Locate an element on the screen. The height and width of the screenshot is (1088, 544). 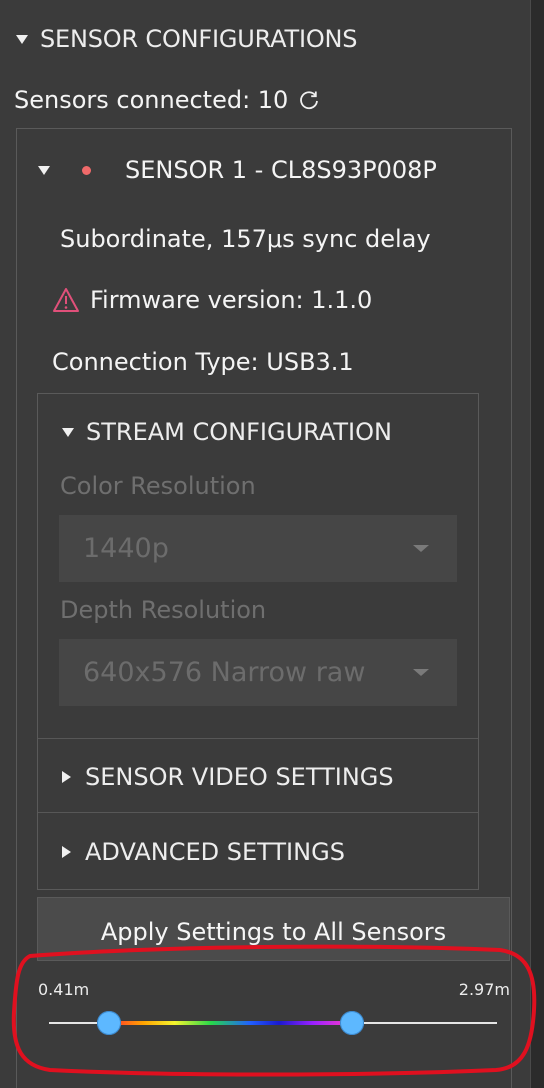
depth-range-min-label: 0.41m is located at coordinates (64, 989).